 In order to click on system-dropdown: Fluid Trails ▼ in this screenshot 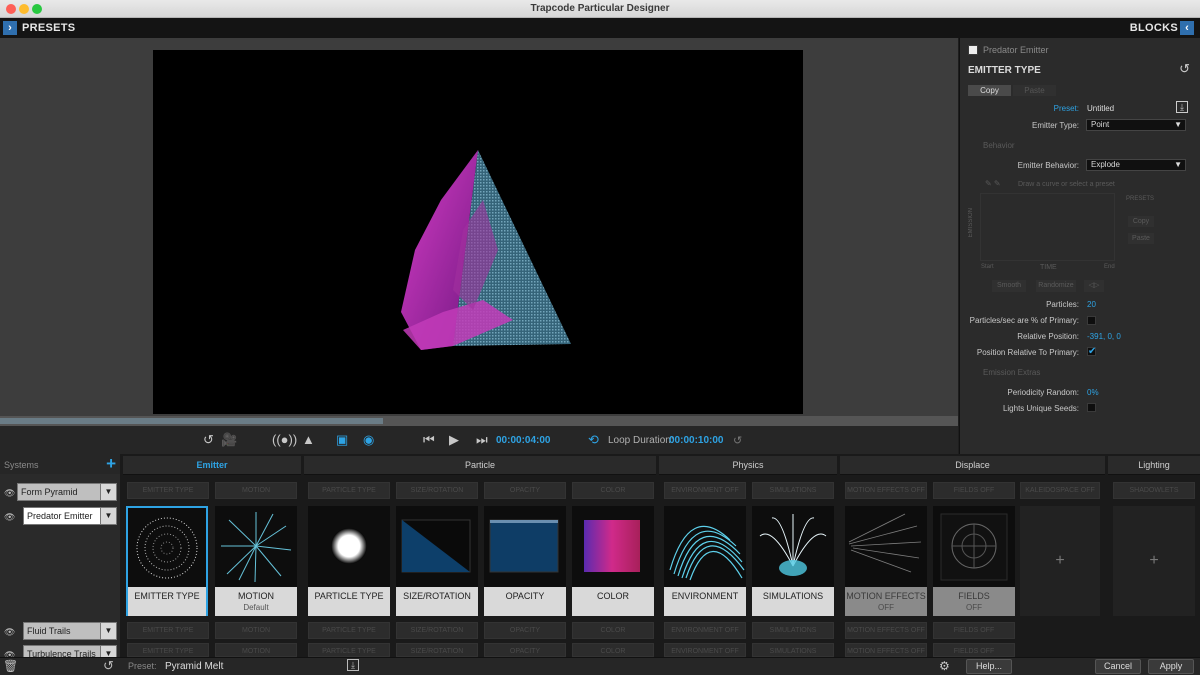, I will do `click(70, 631)`.